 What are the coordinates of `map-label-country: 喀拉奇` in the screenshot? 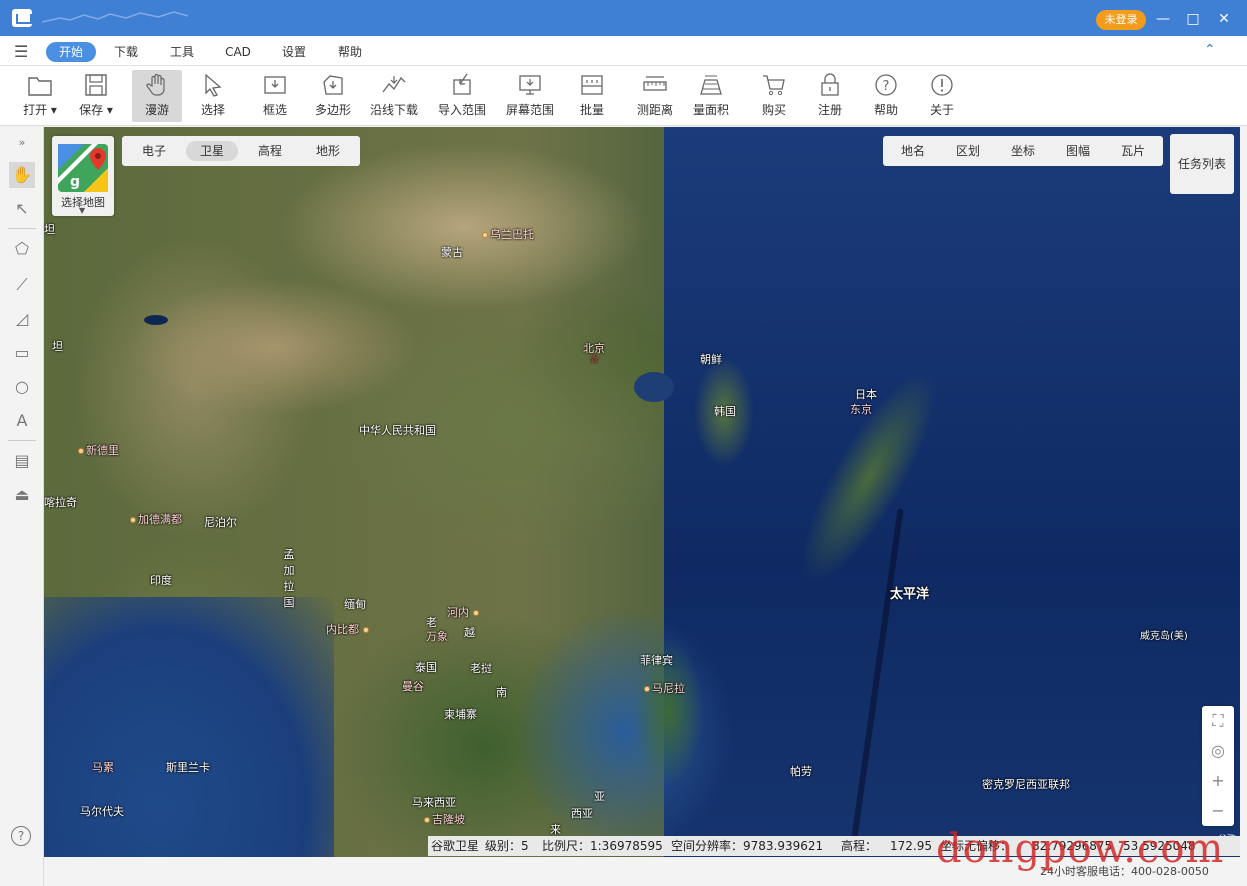 It's located at (60, 502).